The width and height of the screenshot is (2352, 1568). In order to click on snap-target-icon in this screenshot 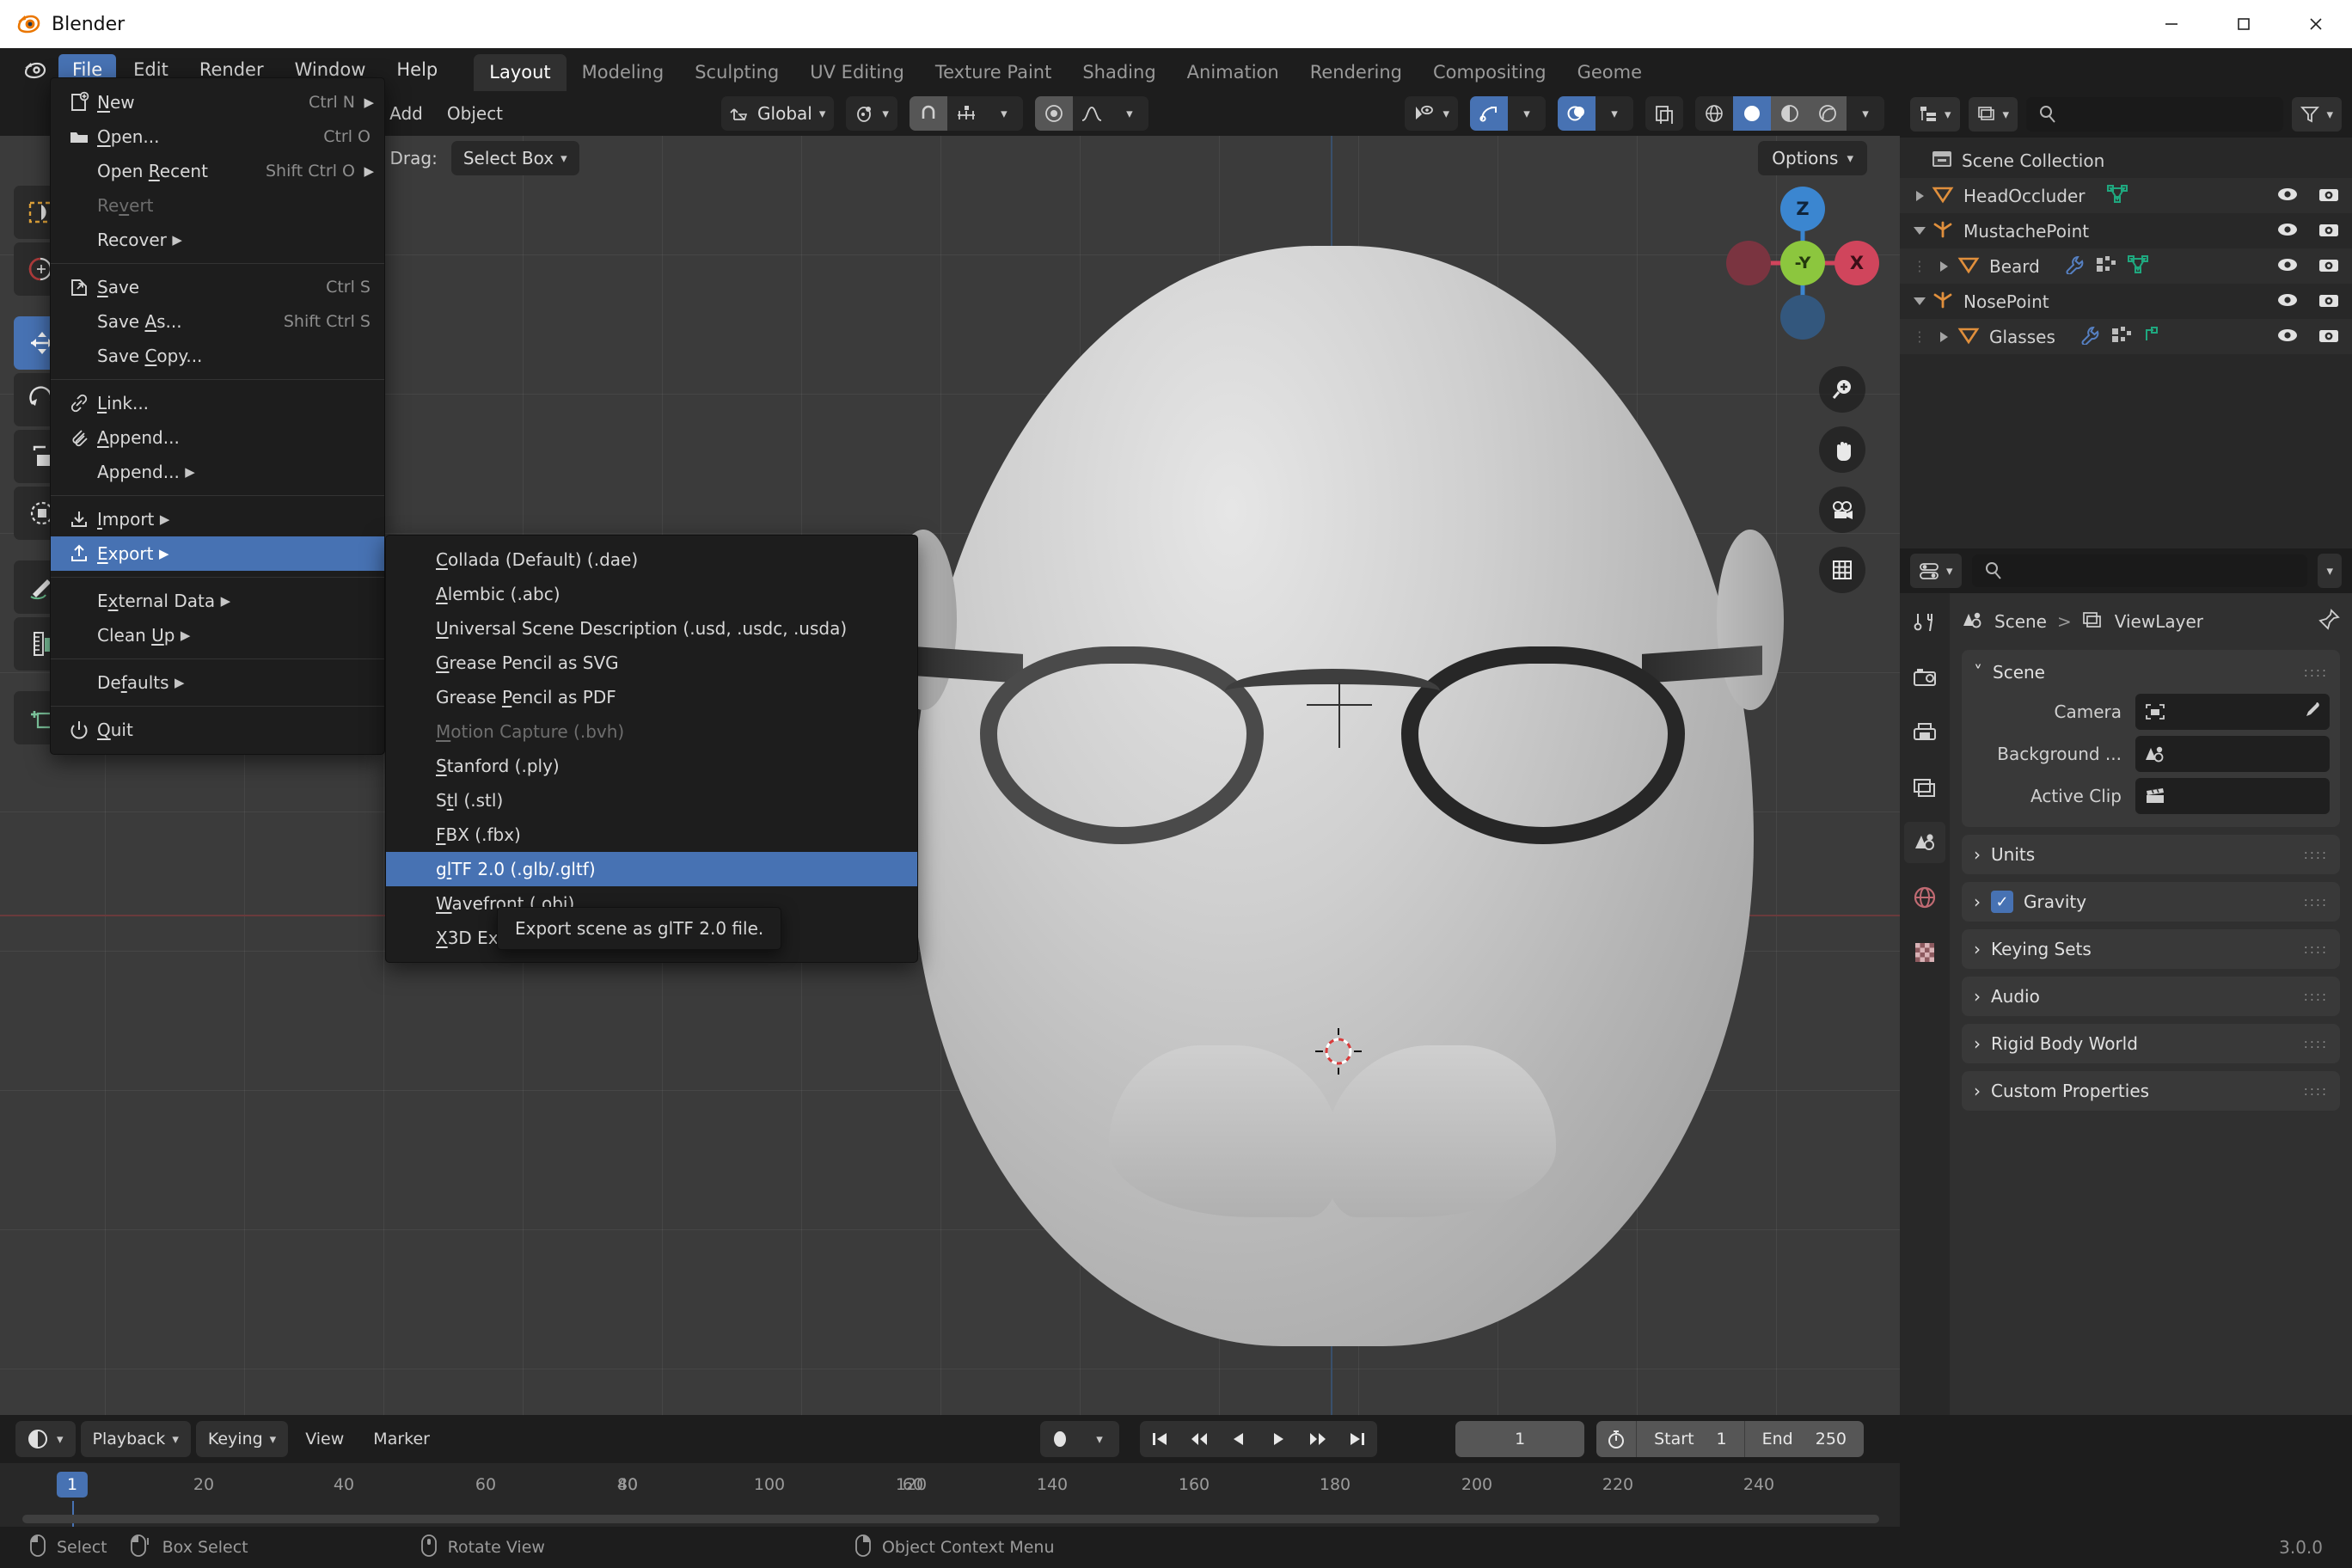, I will do `click(965, 113)`.